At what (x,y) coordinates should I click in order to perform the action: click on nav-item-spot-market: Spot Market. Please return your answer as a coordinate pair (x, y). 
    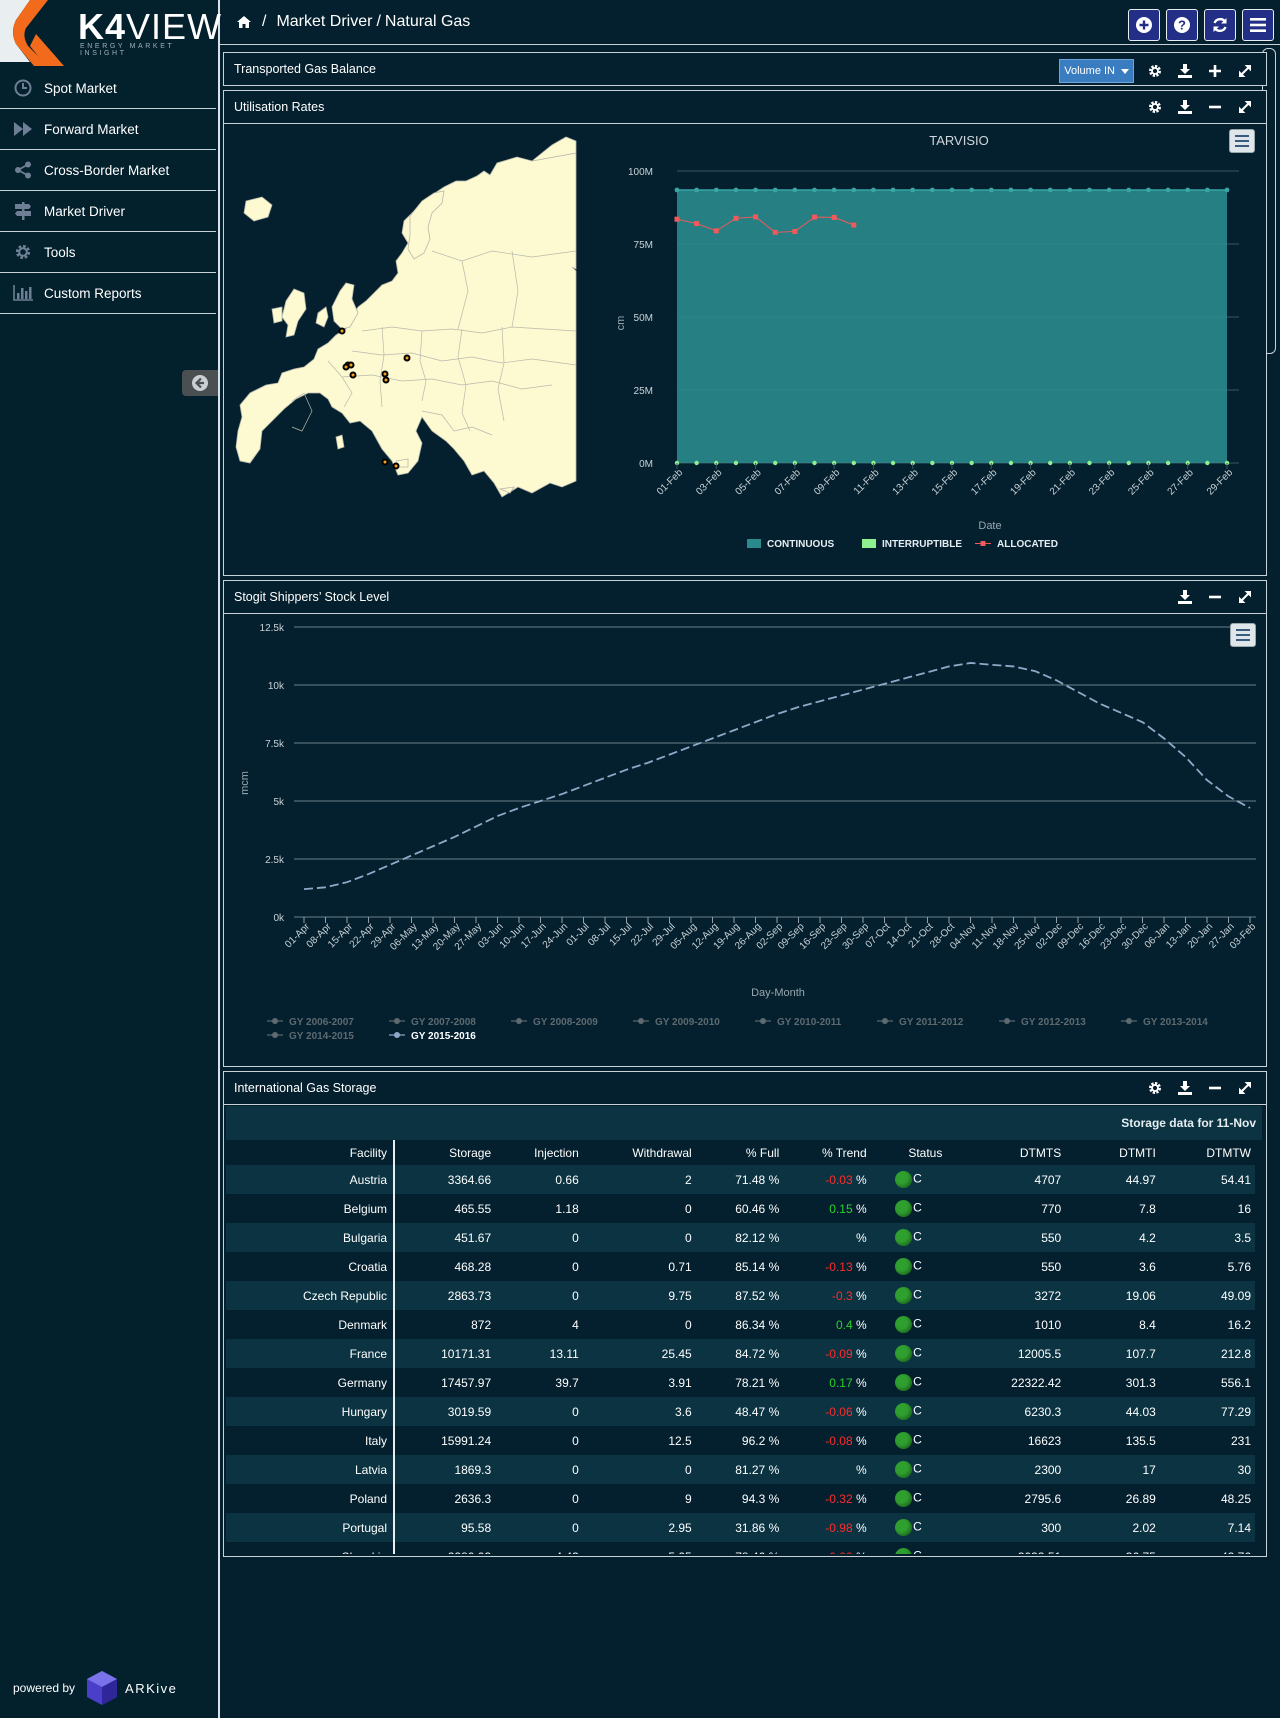
    Looking at the image, I should click on (108, 88).